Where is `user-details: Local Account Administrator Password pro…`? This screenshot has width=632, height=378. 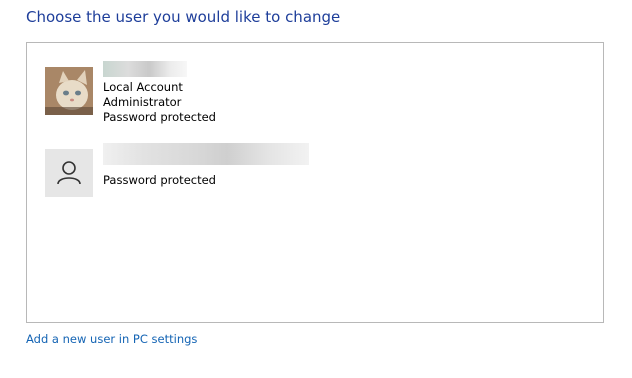
user-details: Local Account Administrator Password pro… is located at coordinates (159, 102).